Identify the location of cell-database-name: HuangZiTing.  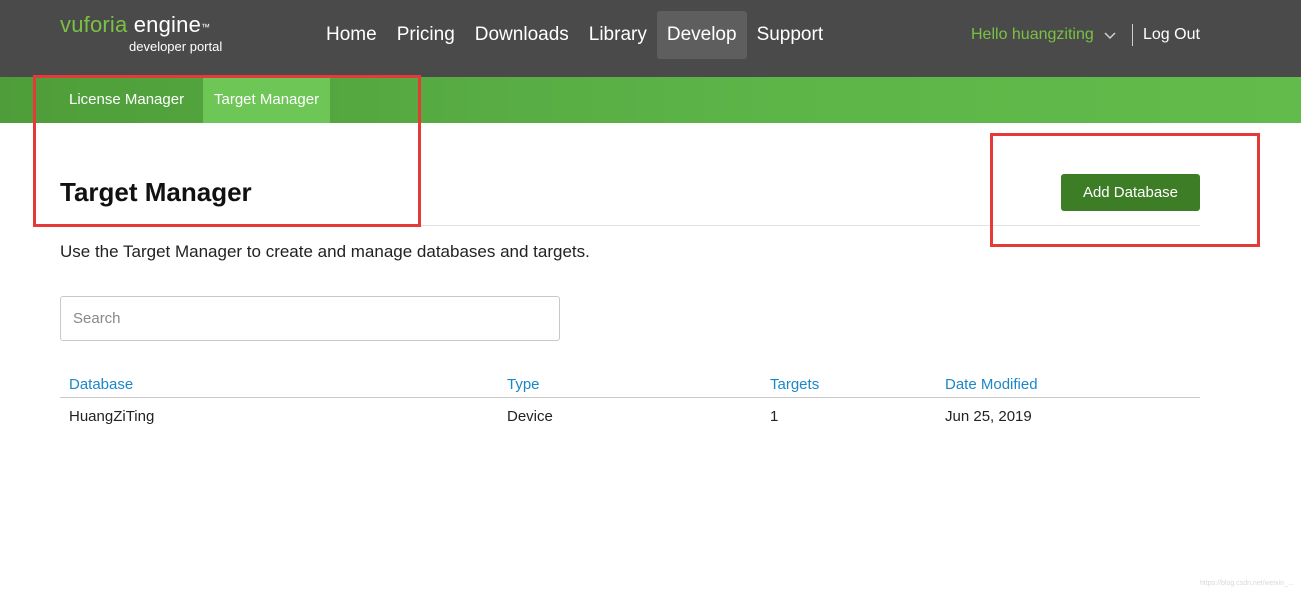
(111, 416).